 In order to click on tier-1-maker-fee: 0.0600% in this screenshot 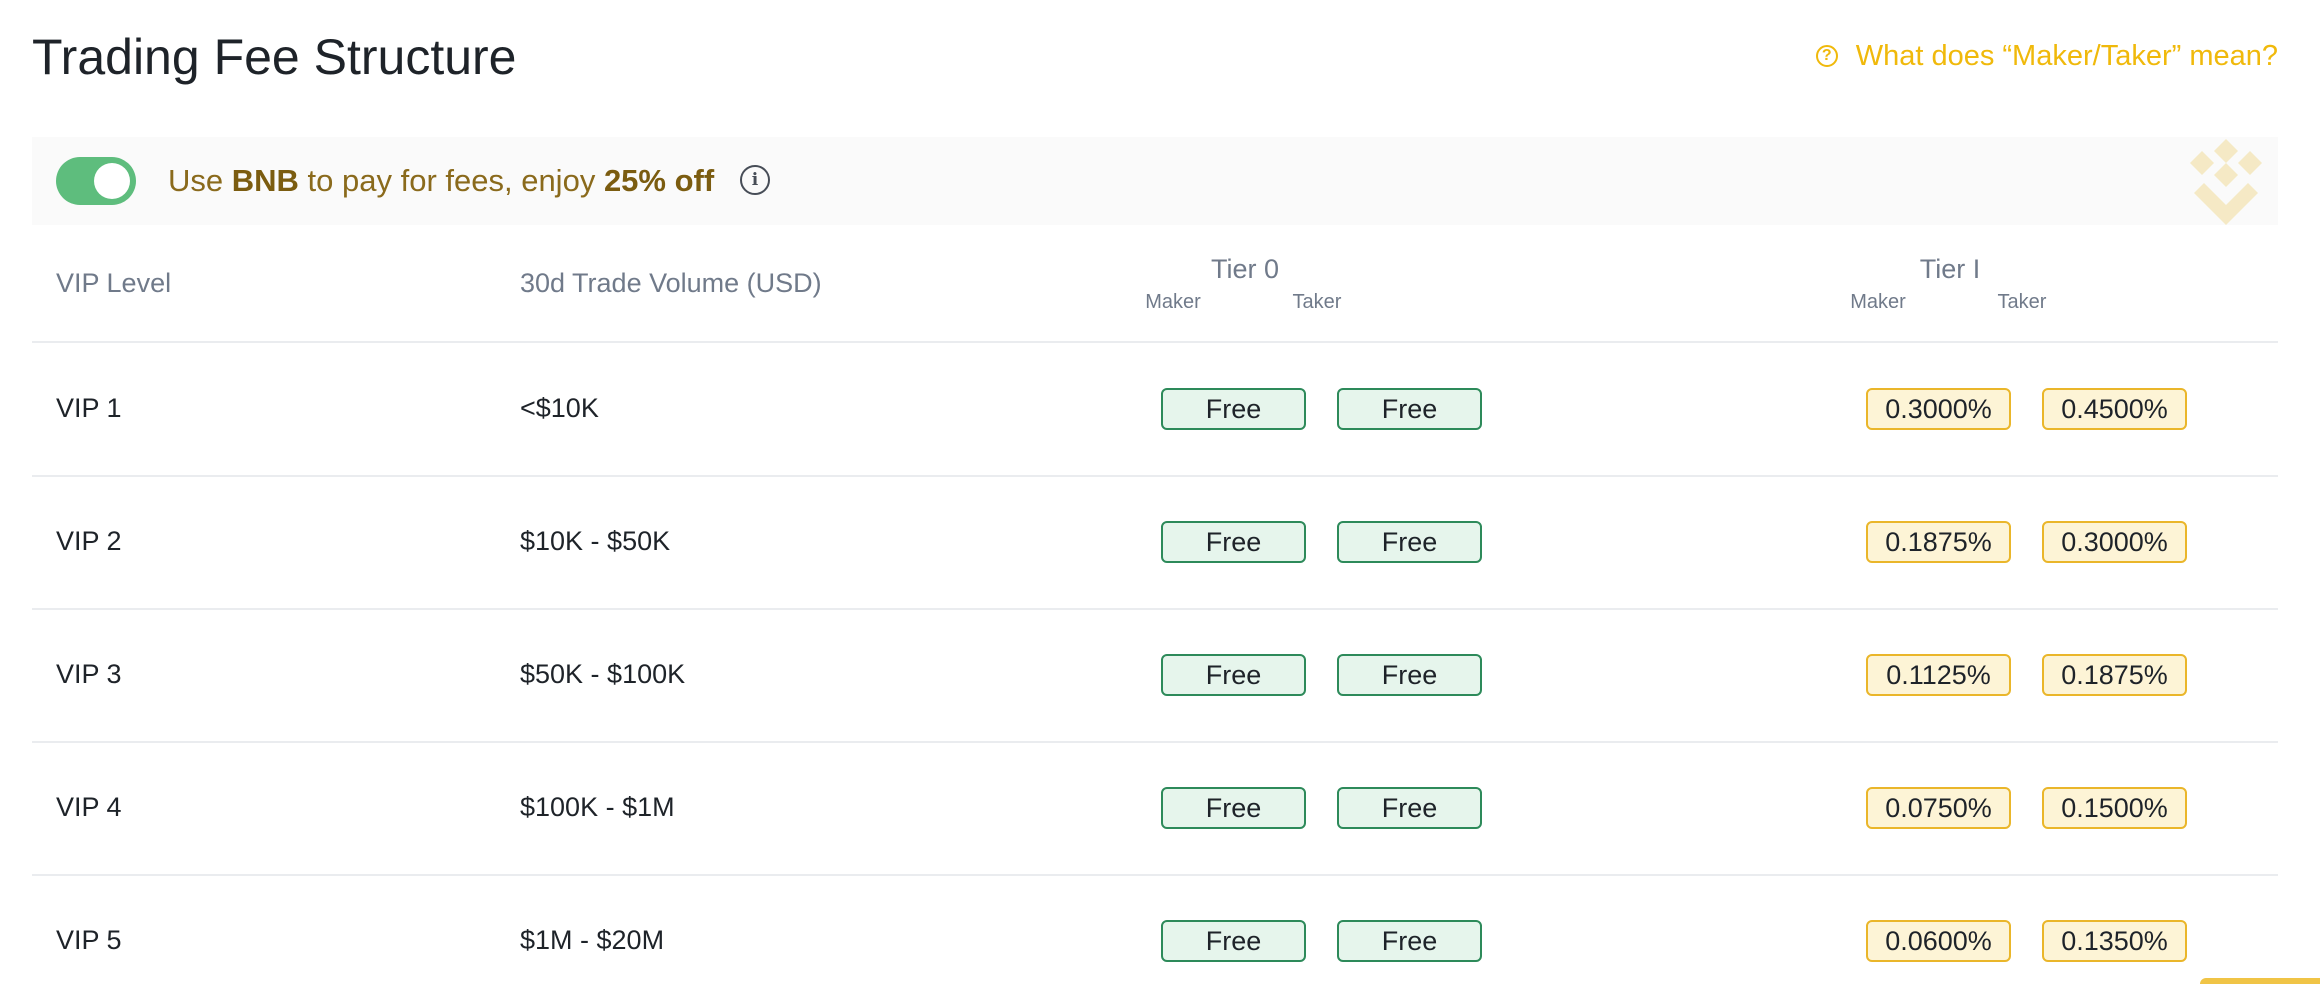, I will do `click(1938, 941)`.